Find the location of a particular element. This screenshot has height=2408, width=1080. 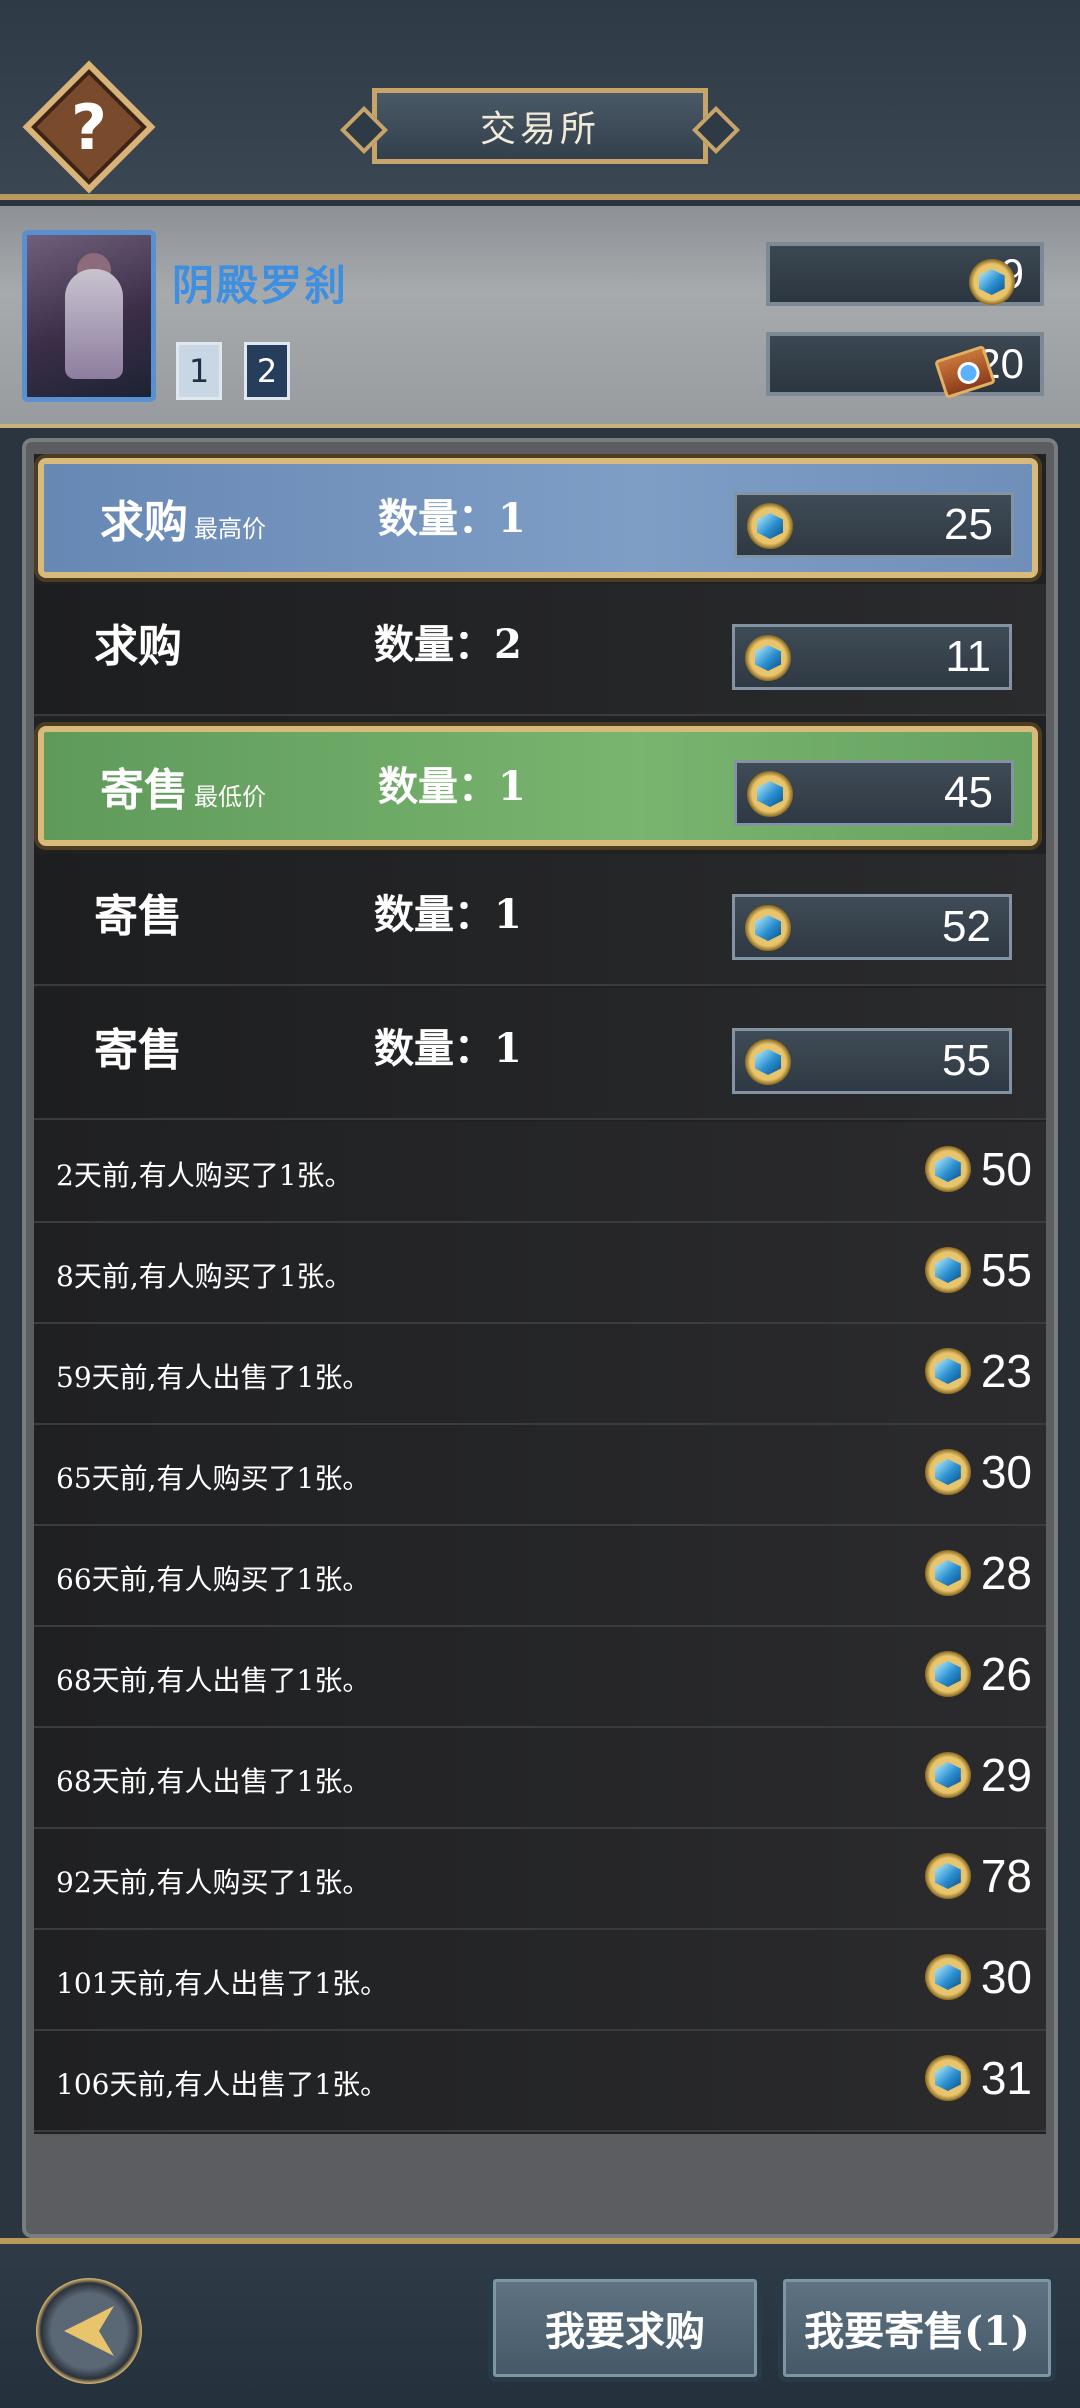

sell-order-row: 寄售 数量：1 52 is located at coordinates (540, 920).